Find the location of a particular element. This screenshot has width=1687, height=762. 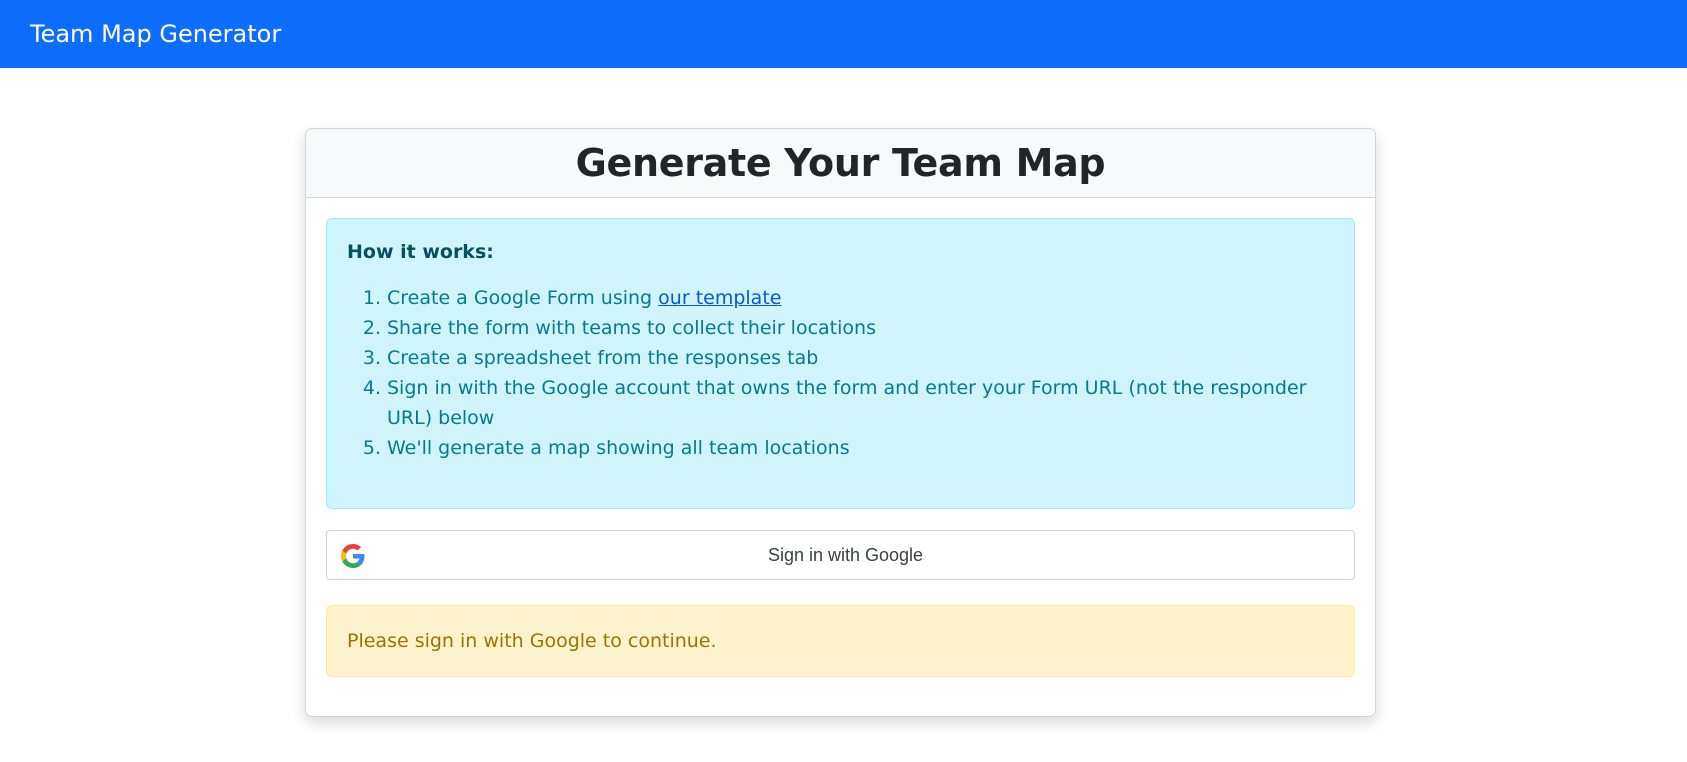

step-number: 1. is located at coordinates (371, 298).